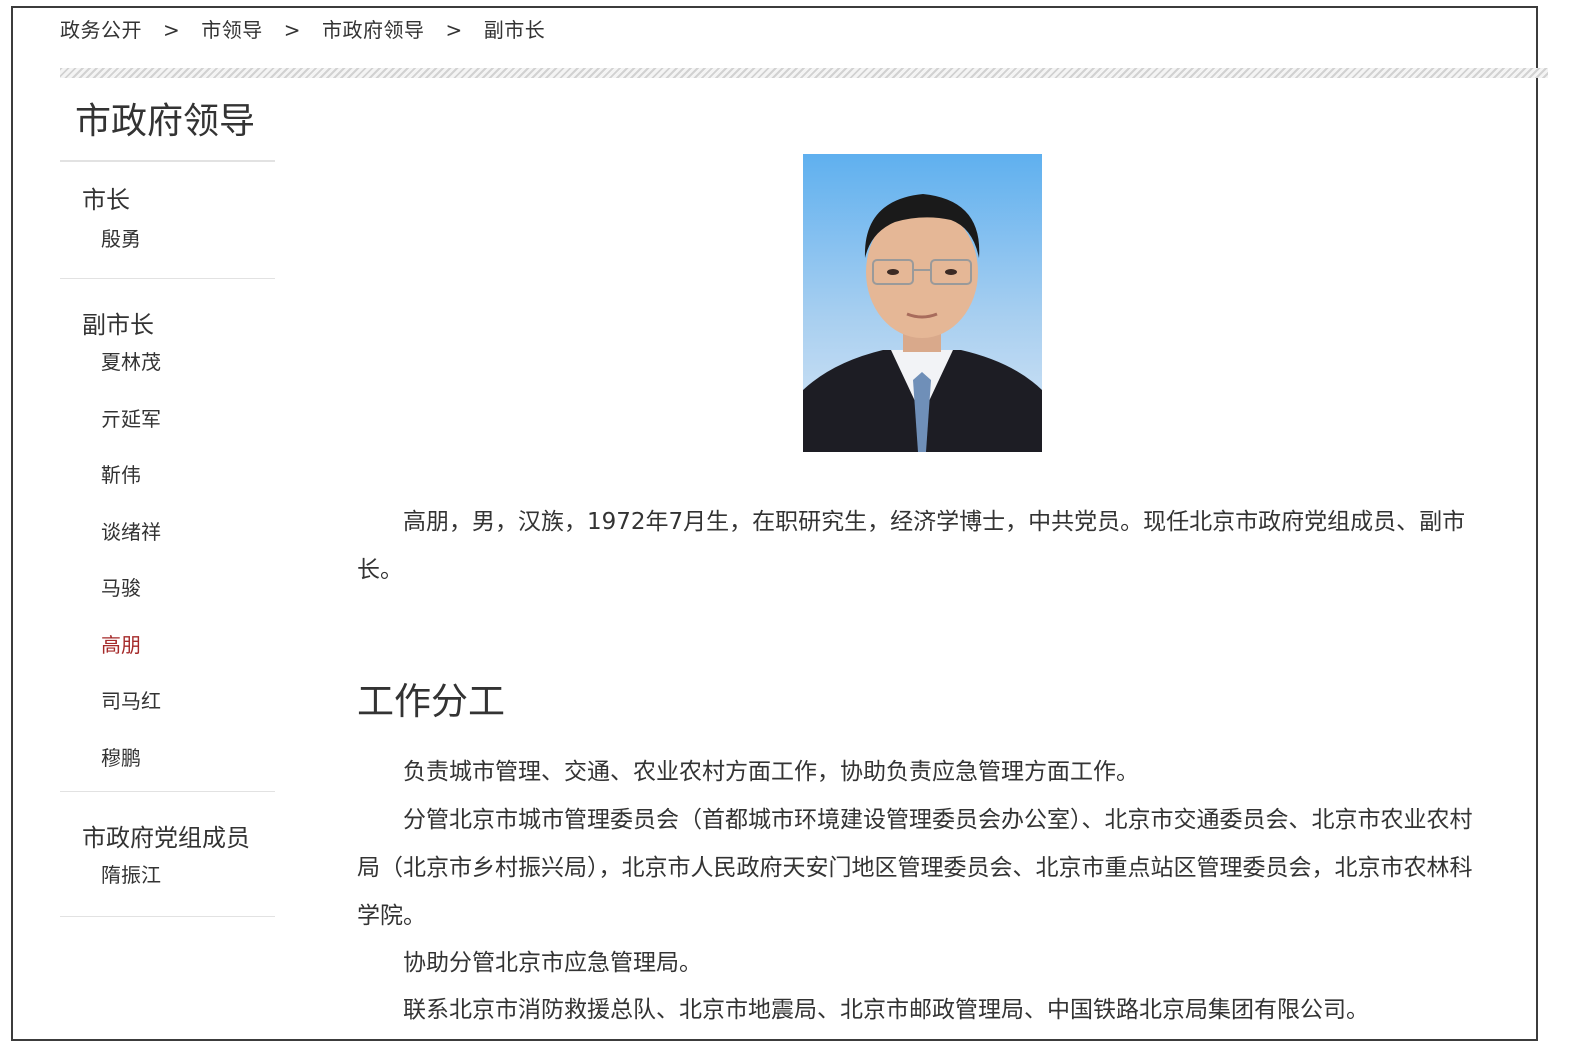  Describe the element at coordinates (167, 239) in the screenshot. I see `sidebar-item-yin-yong: 殷勇` at that location.